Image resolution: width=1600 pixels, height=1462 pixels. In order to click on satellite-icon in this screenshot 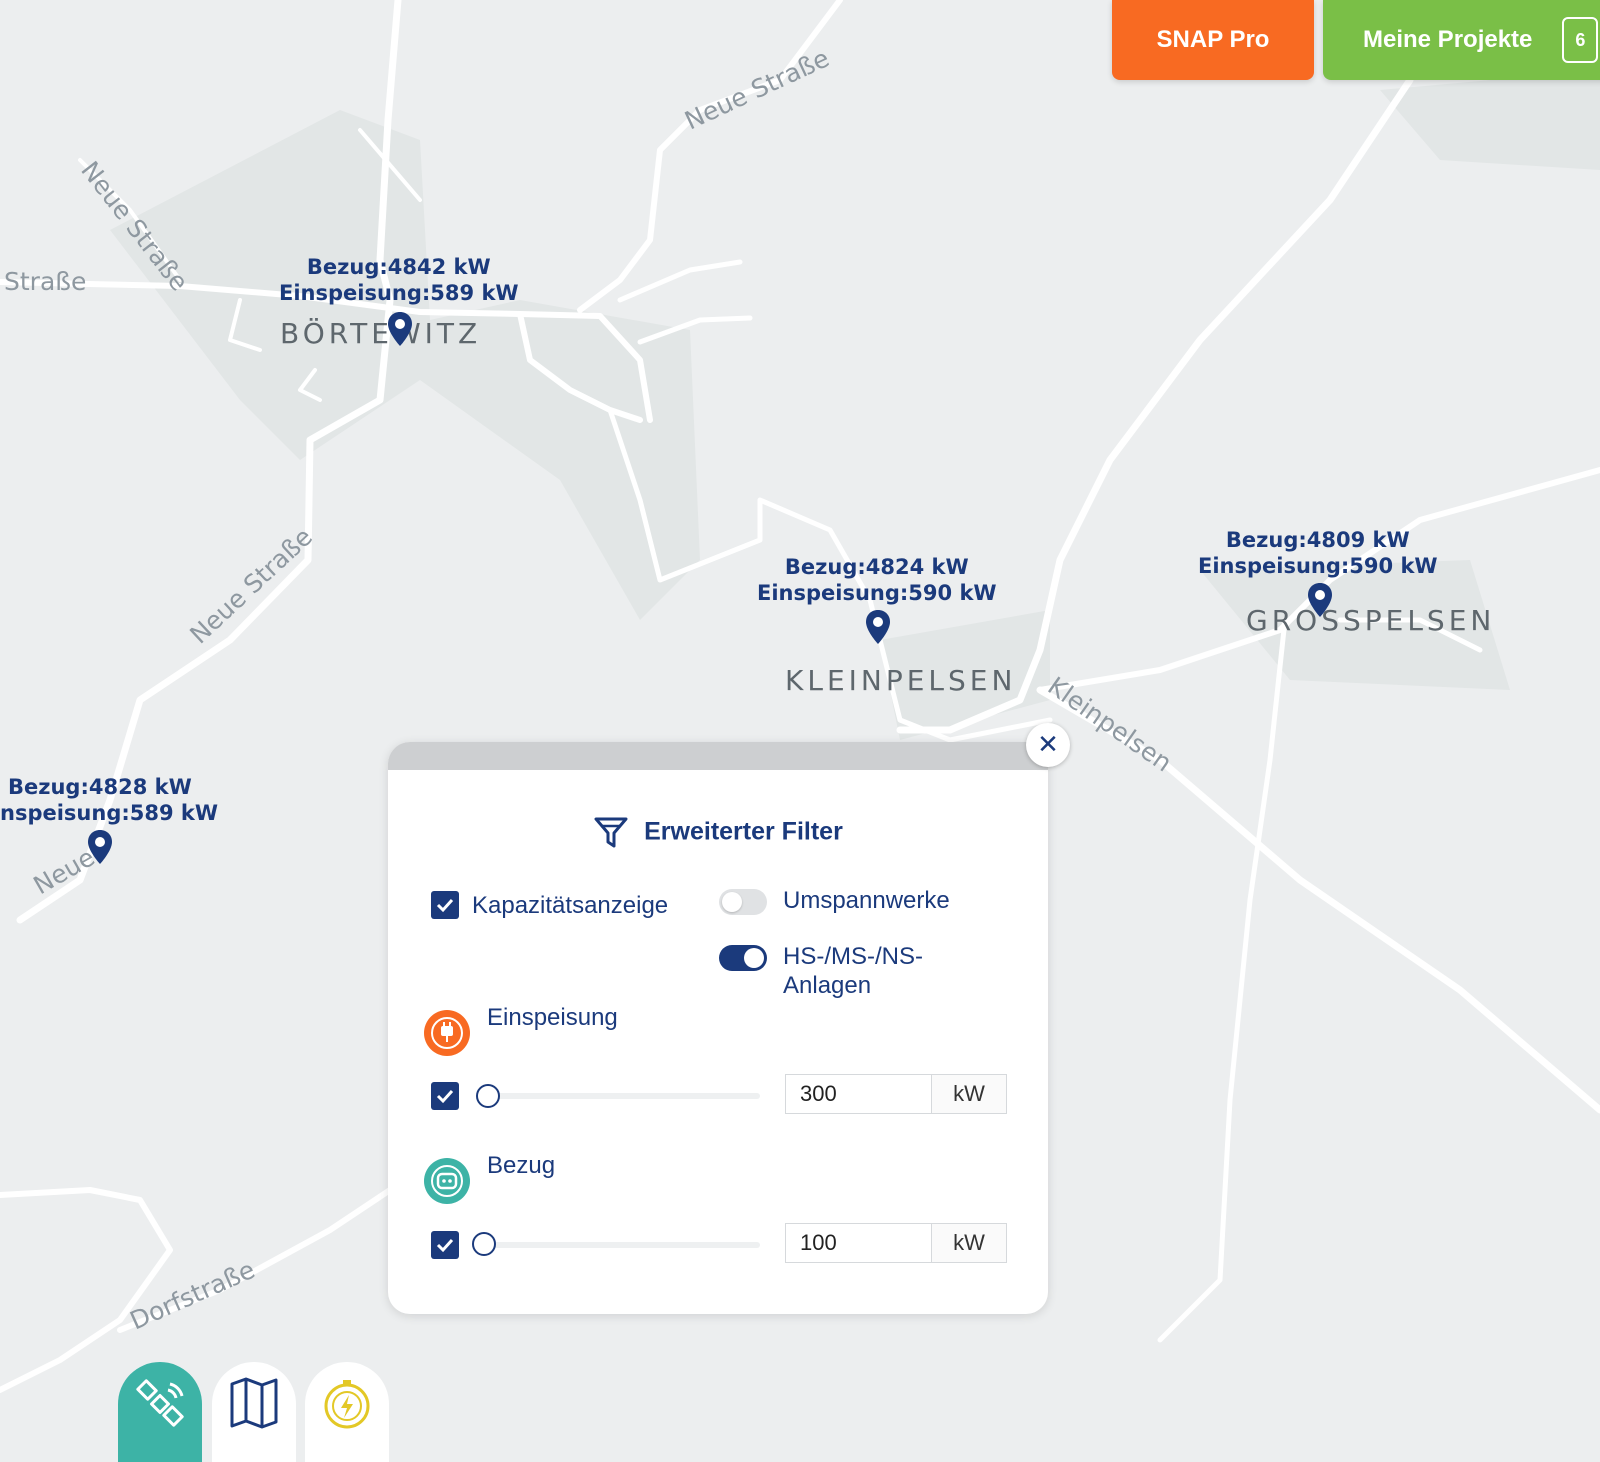, I will do `click(160, 1403)`.